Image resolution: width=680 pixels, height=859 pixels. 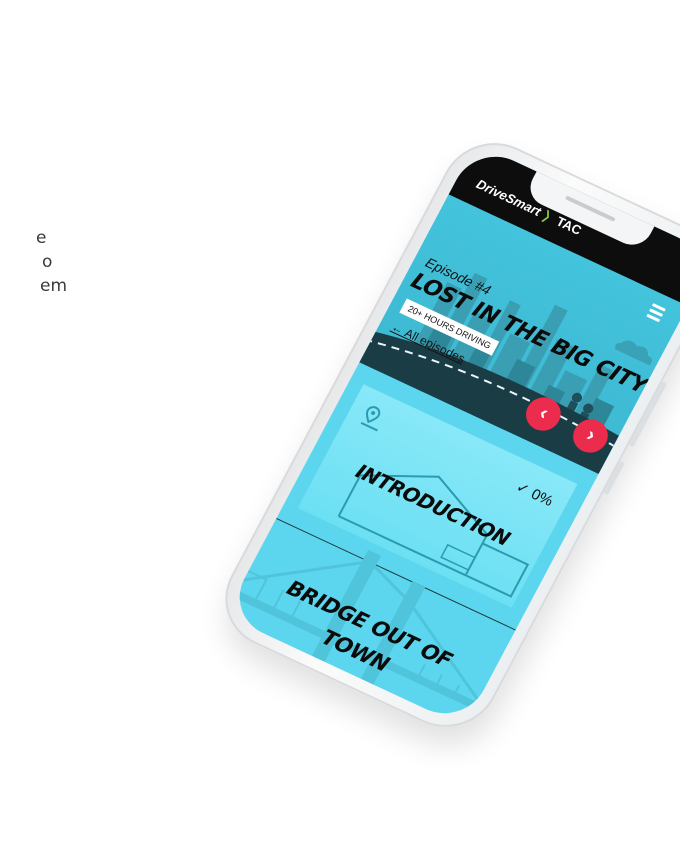 What do you see at coordinates (614, 477) in the screenshot?
I see `phone-side-button` at bounding box center [614, 477].